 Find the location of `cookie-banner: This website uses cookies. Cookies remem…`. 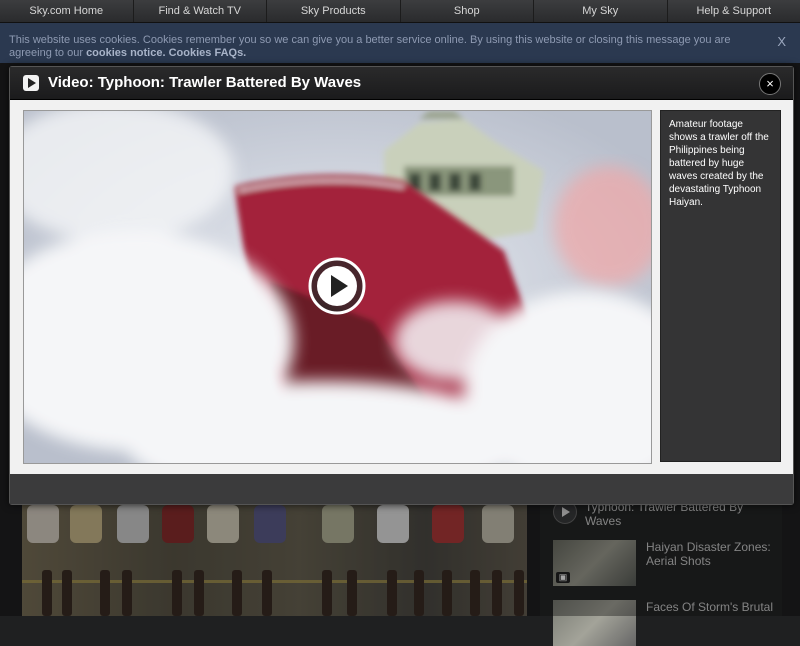

cookie-banner: This website uses cookies. Cookies remem… is located at coordinates (400, 43).